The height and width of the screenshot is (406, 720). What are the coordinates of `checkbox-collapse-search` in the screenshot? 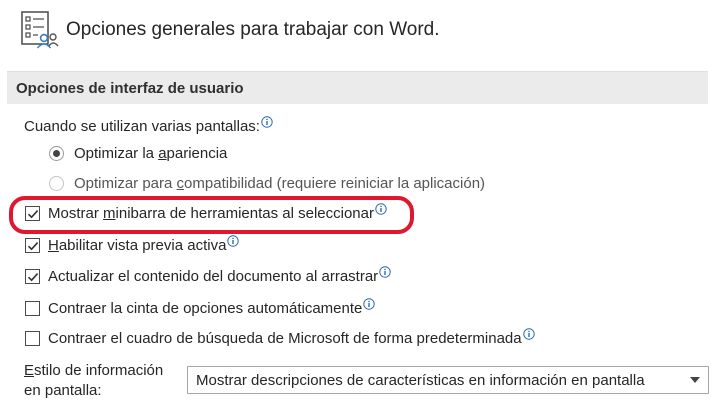 It's located at (32, 338).